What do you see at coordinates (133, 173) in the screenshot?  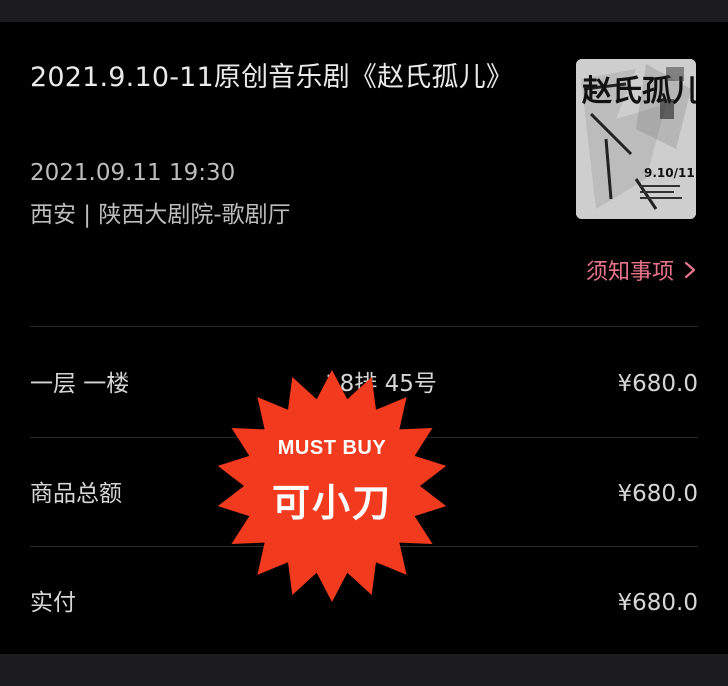 I see `event-datetime: 2021.09.11 19:30` at bounding box center [133, 173].